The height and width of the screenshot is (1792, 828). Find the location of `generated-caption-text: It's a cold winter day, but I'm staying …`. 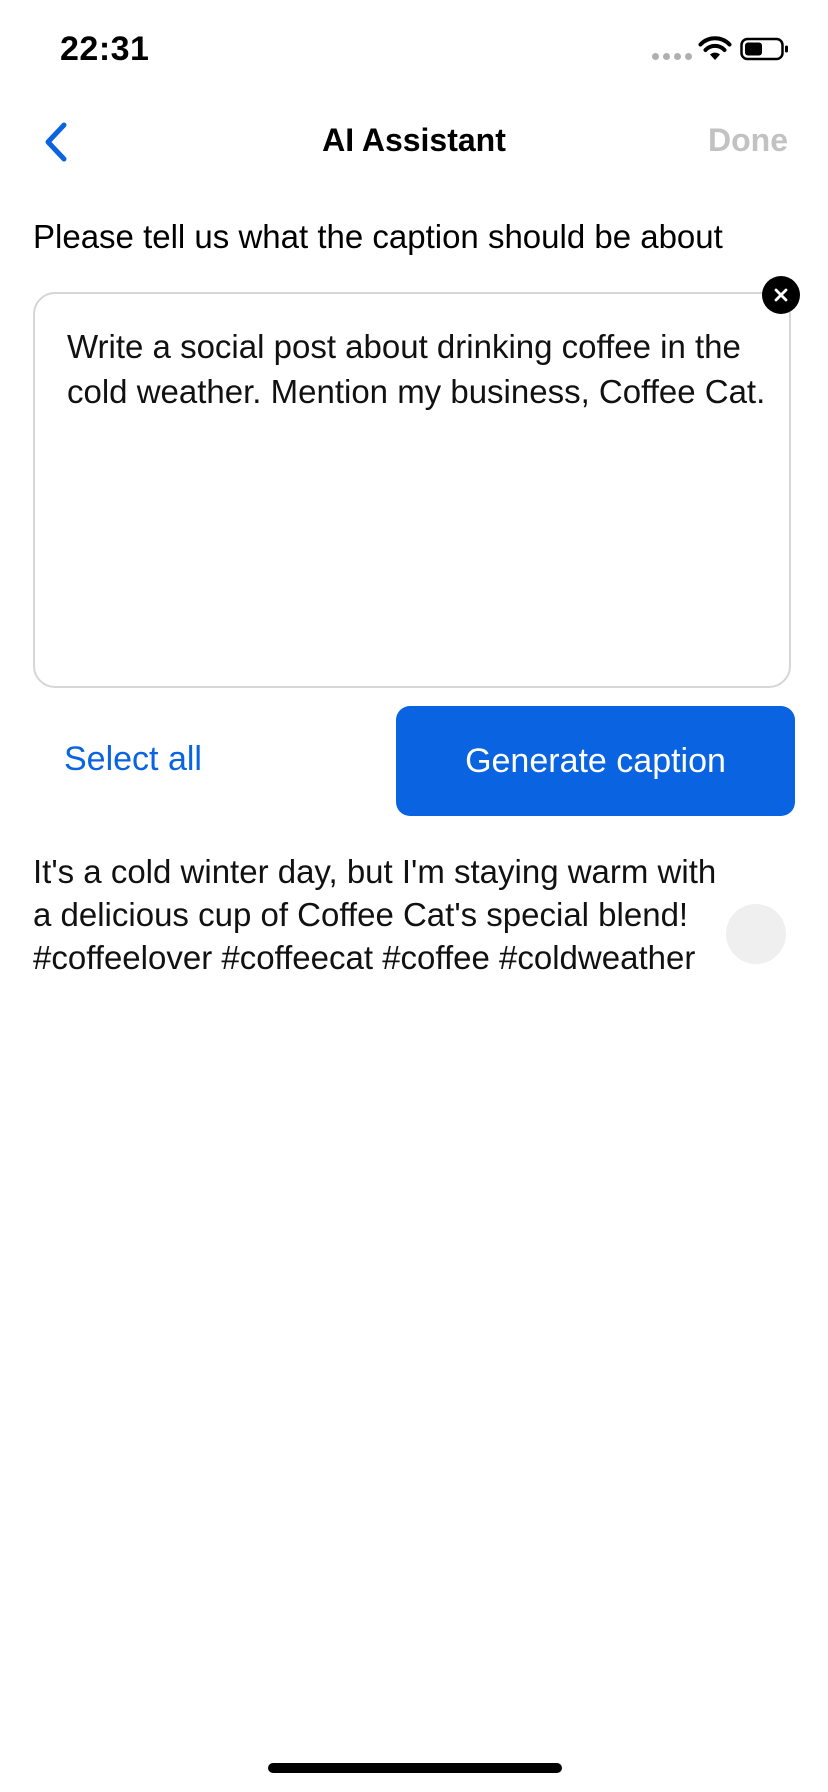

generated-caption-text: It's a cold winter day, but I'm staying … is located at coordinates (383, 914).